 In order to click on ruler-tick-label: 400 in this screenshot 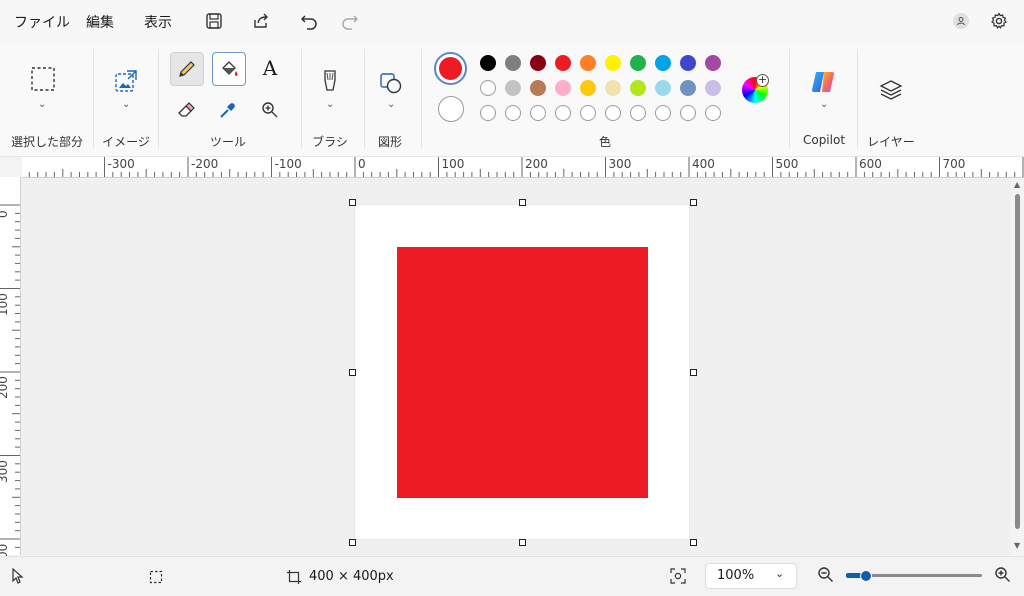, I will do `click(703, 164)`.